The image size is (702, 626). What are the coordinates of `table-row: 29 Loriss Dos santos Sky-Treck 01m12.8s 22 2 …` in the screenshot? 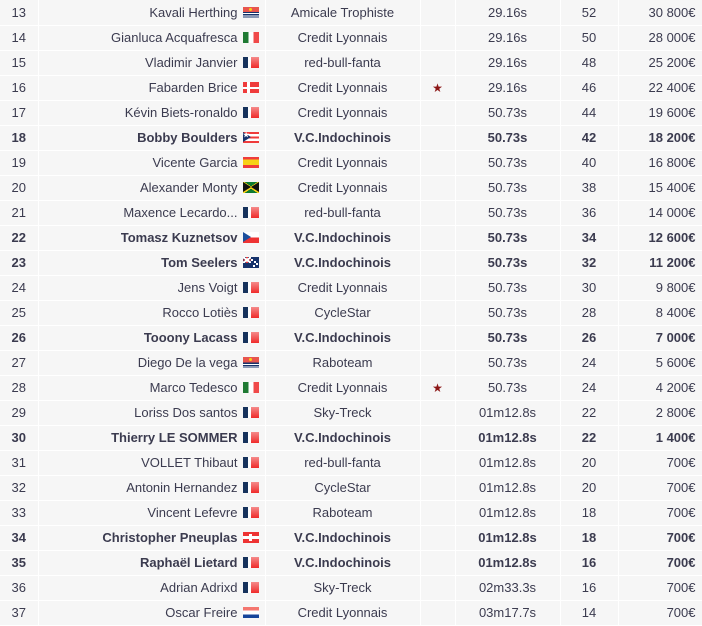 It's located at (351, 413).